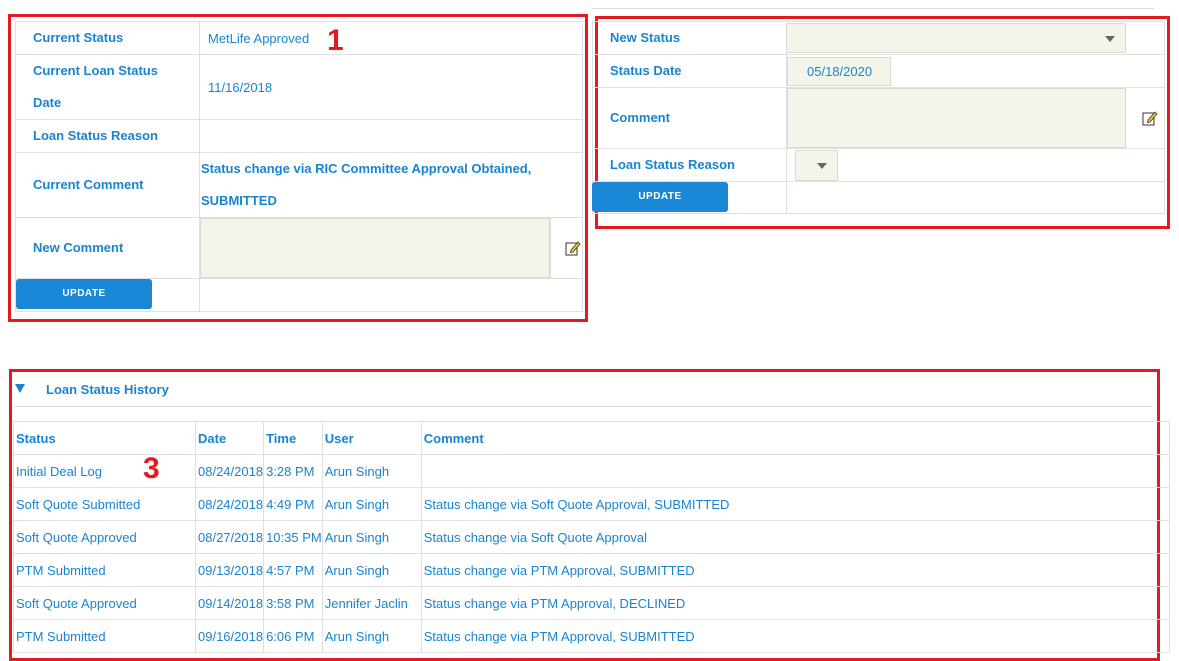 The height and width of the screenshot is (661, 1179). I want to click on cell-date: 08/27/2018, so click(229, 537).